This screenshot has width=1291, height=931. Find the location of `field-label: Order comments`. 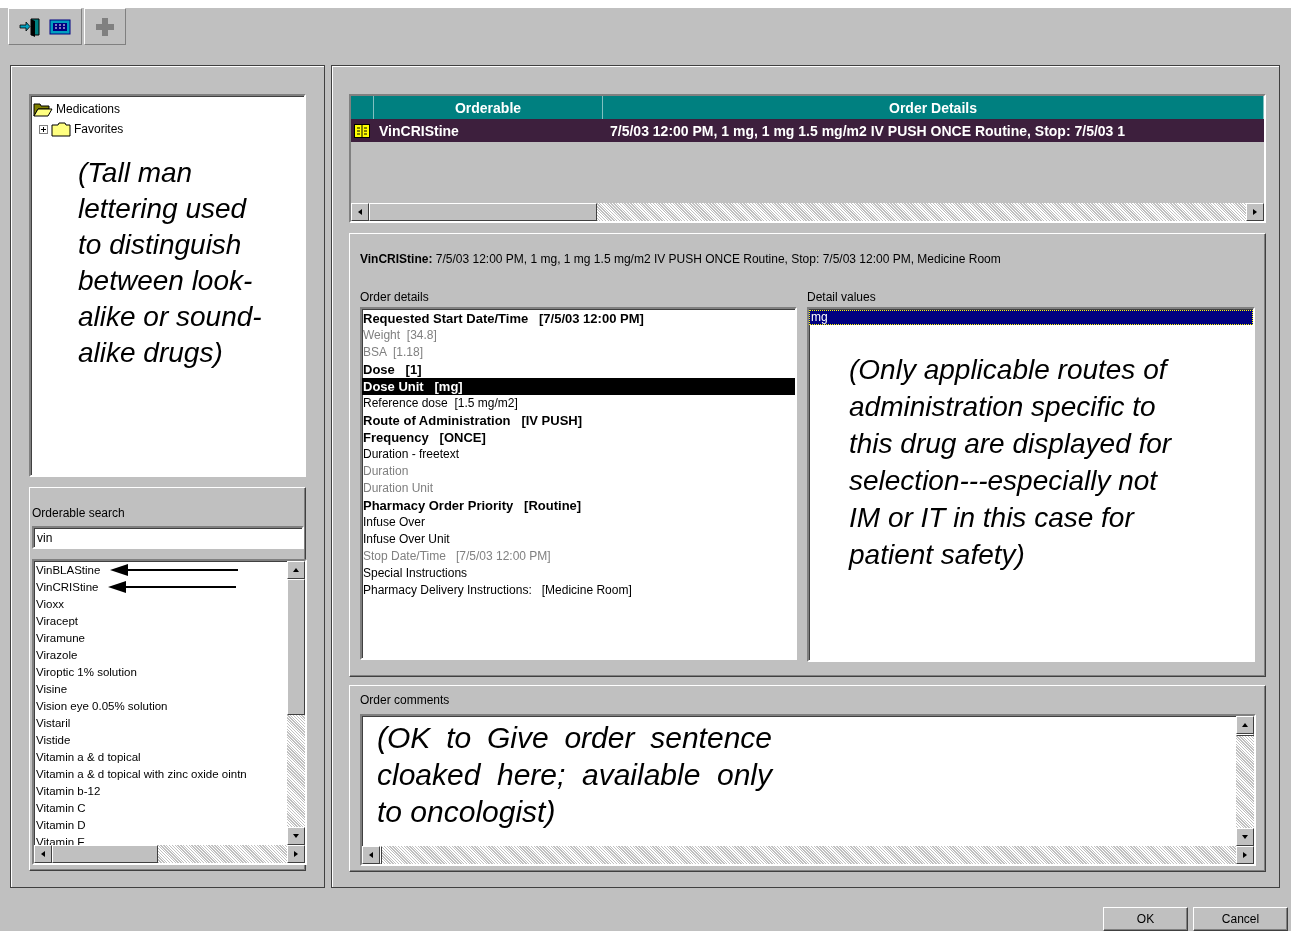

field-label: Order comments is located at coordinates (405, 700).